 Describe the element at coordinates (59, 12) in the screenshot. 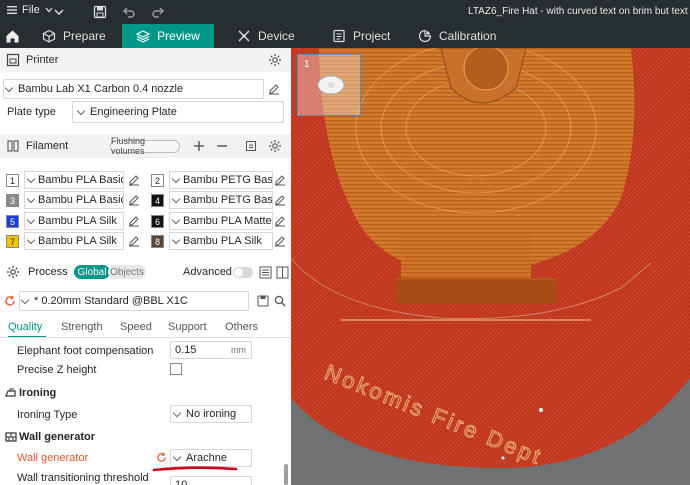

I see `collapse-chevron-icon` at that location.